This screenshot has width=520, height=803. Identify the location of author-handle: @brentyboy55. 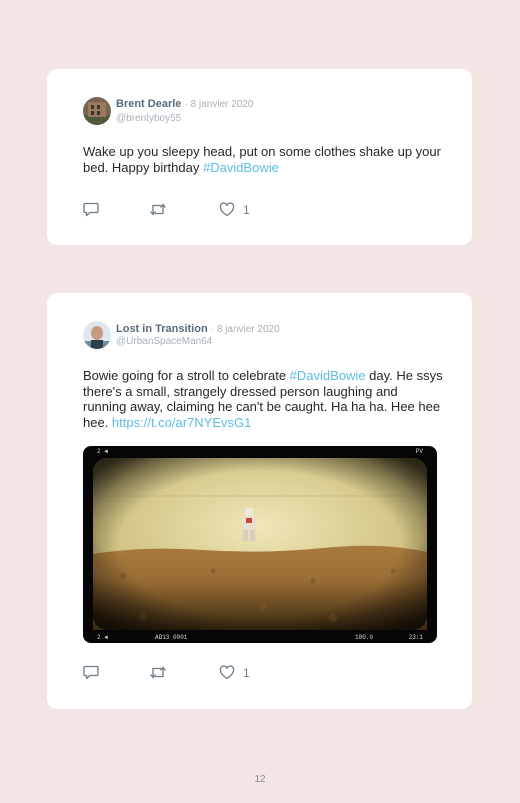
(148, 118).